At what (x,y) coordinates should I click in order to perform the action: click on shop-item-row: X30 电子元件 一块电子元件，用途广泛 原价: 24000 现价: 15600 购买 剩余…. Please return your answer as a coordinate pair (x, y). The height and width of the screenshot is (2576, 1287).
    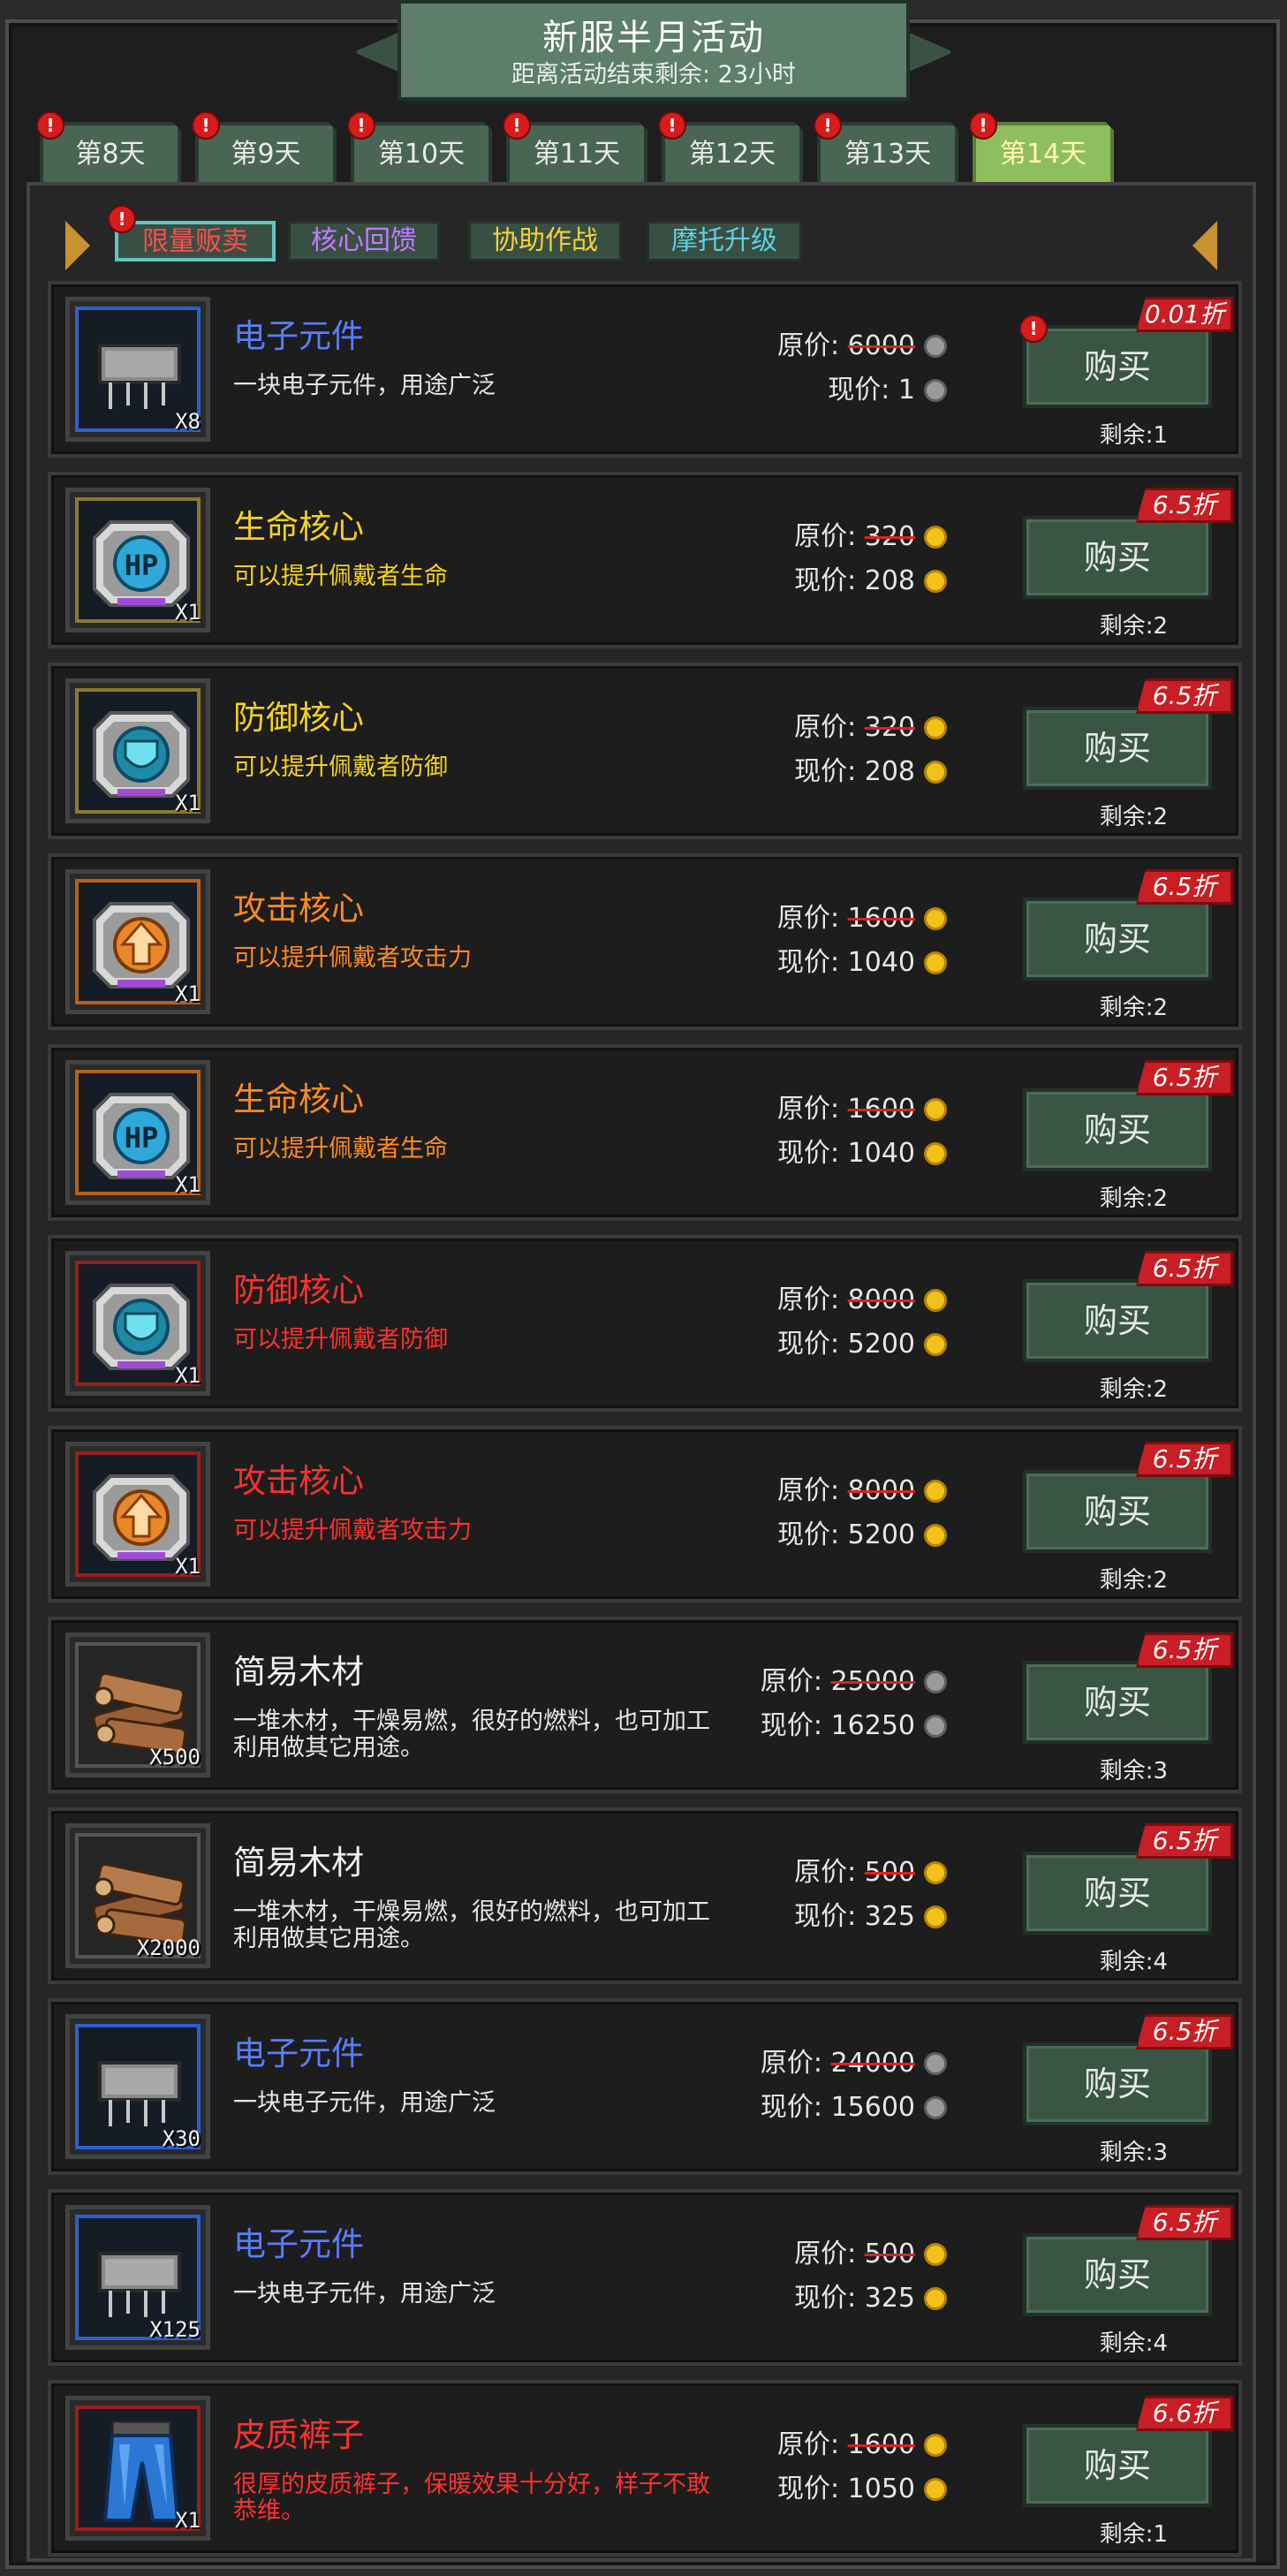
    Looking at the image, I should click on (645, 2087).